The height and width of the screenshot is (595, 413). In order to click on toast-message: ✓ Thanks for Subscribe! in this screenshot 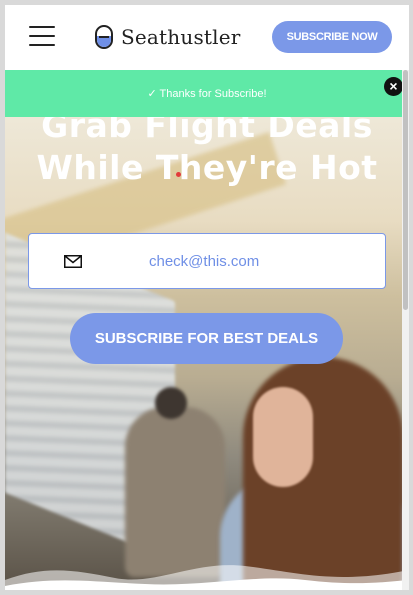, I will do `click(207, 94)`.